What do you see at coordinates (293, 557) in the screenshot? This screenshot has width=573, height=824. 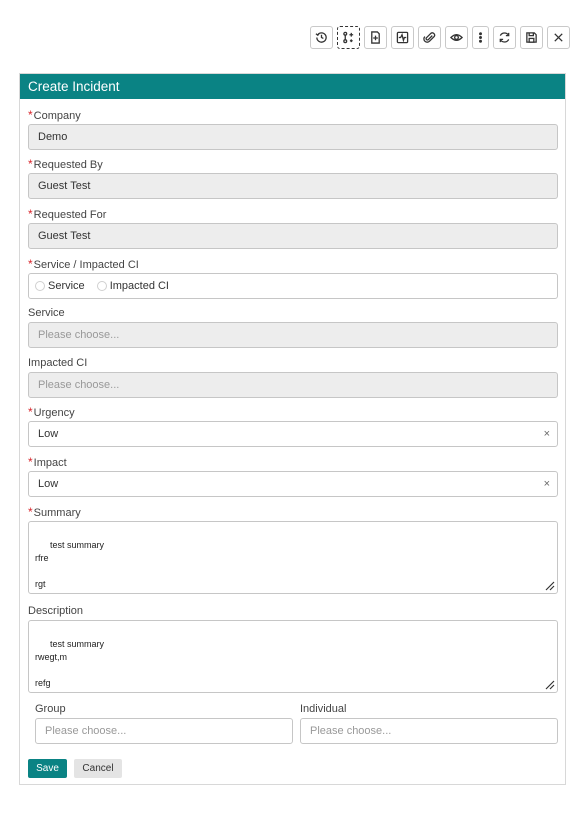 I see `summary-textarea: test summary rfre rgt` at bounding box center [293, 557].